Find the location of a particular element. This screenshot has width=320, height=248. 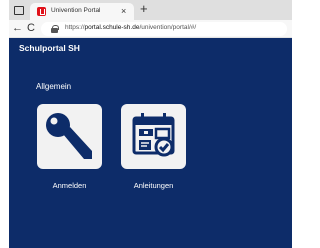

tile-label-anmelden: Anmelden is located at coordinates (69, 185).